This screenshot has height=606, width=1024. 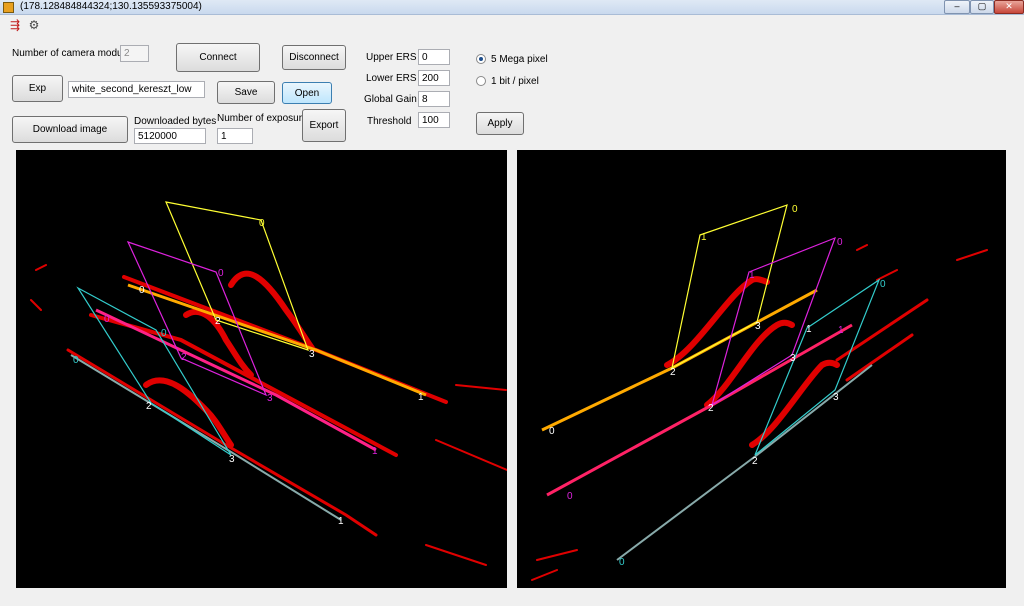 I want to click on right-yellow-label-0b: 0, so click(x=552, y=431).